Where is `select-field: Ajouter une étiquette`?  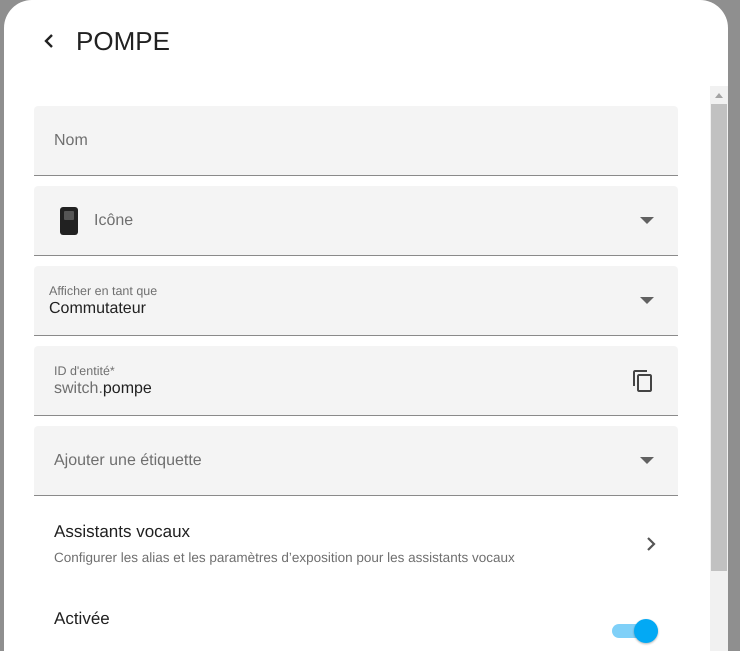
select-field: Ajouter une étiquette is located at coordinates (356, 461).